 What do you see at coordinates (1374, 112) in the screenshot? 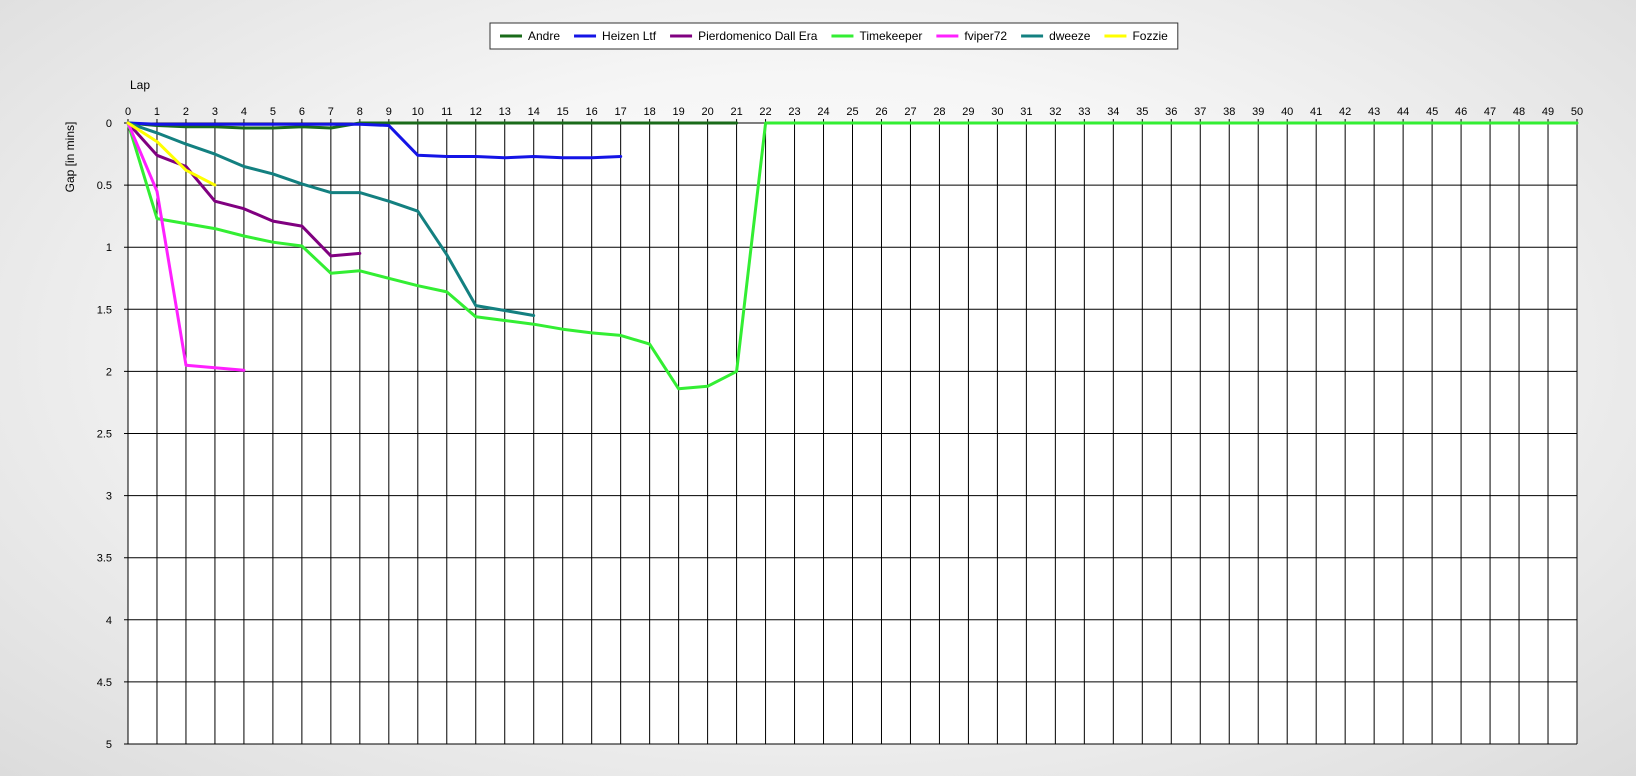
I see `x-tick-label: 43` at bounding box center [1374, 112].